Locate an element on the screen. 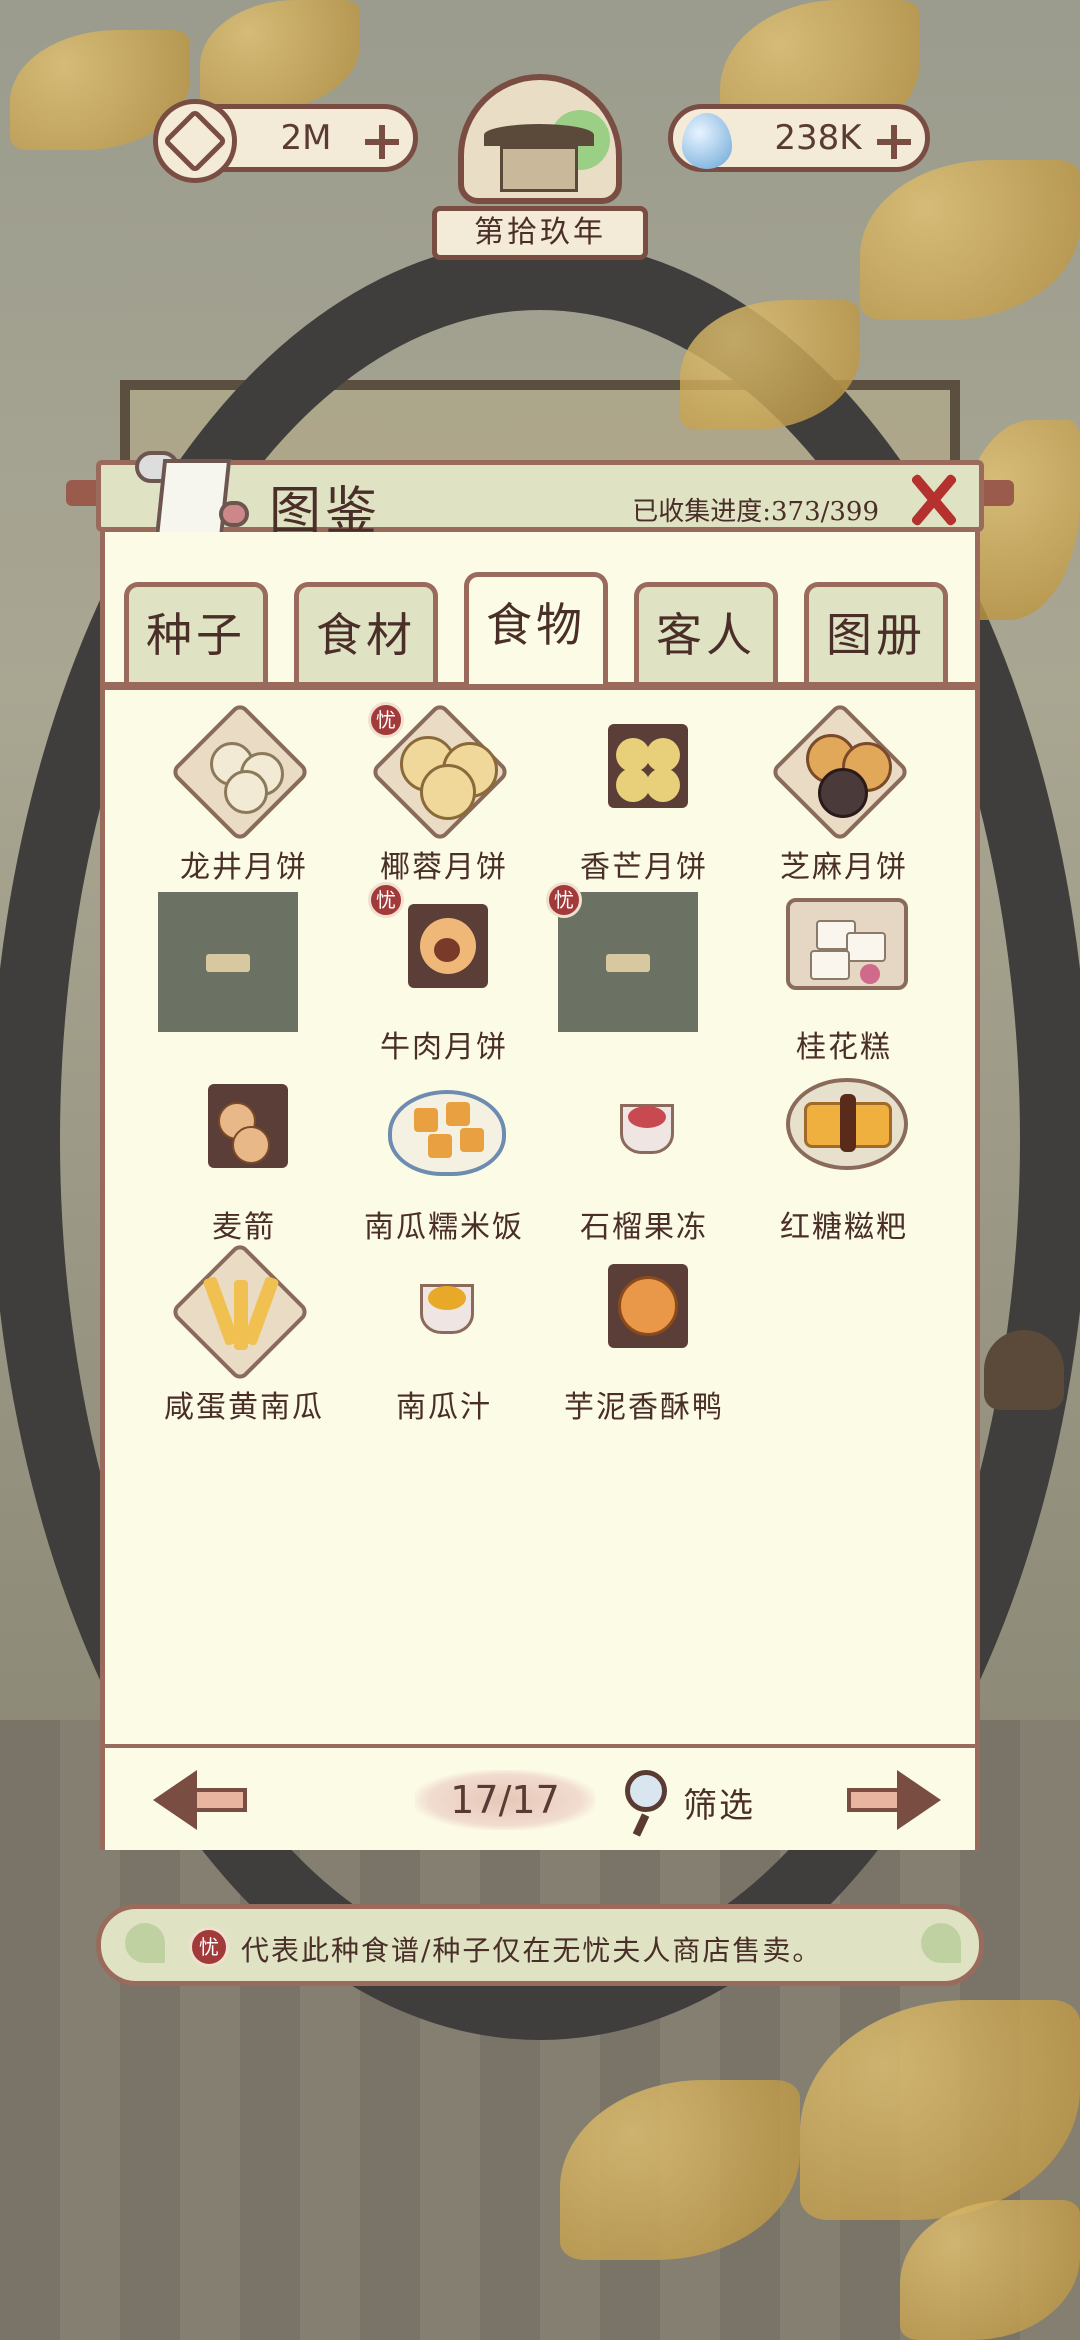  food-item-label: 南瓜糯米饭 is located at coordinates (444, 1227).